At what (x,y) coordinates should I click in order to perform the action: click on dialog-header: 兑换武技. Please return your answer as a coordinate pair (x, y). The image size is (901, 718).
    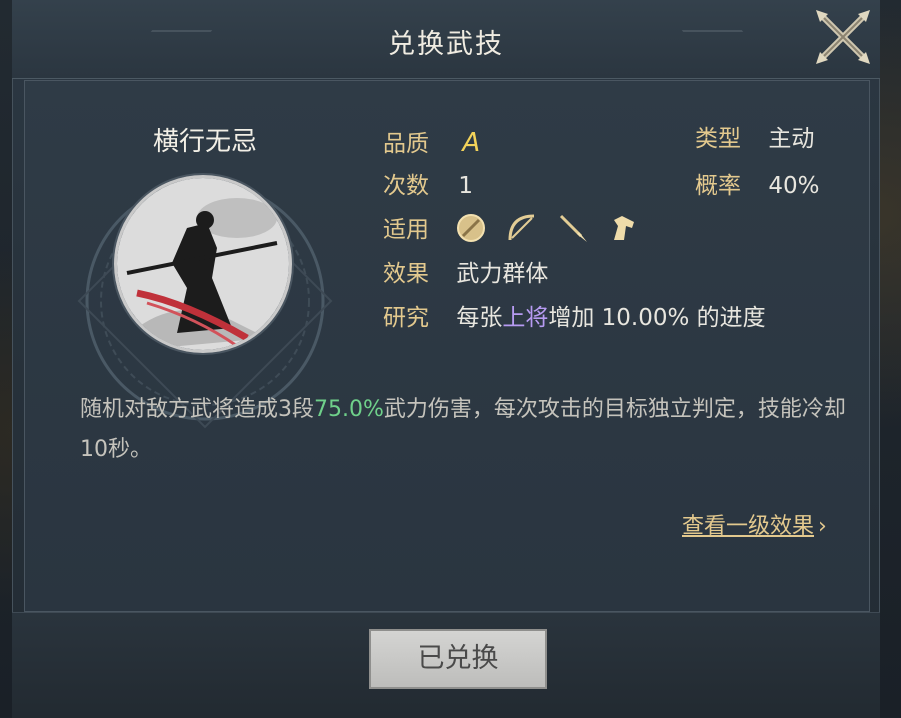
    Looking at the image, I should click on (446, 39).